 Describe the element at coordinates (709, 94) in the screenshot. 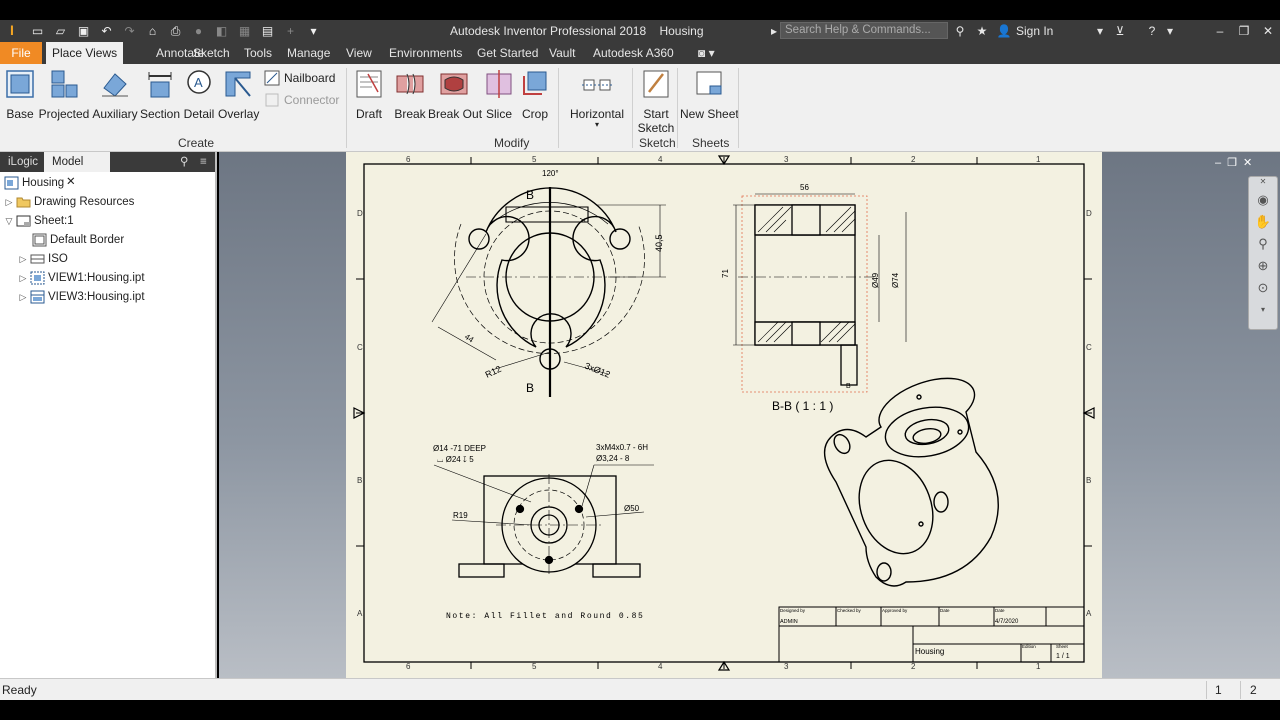

I see `new-sheet-button: New Sheet` at that location.